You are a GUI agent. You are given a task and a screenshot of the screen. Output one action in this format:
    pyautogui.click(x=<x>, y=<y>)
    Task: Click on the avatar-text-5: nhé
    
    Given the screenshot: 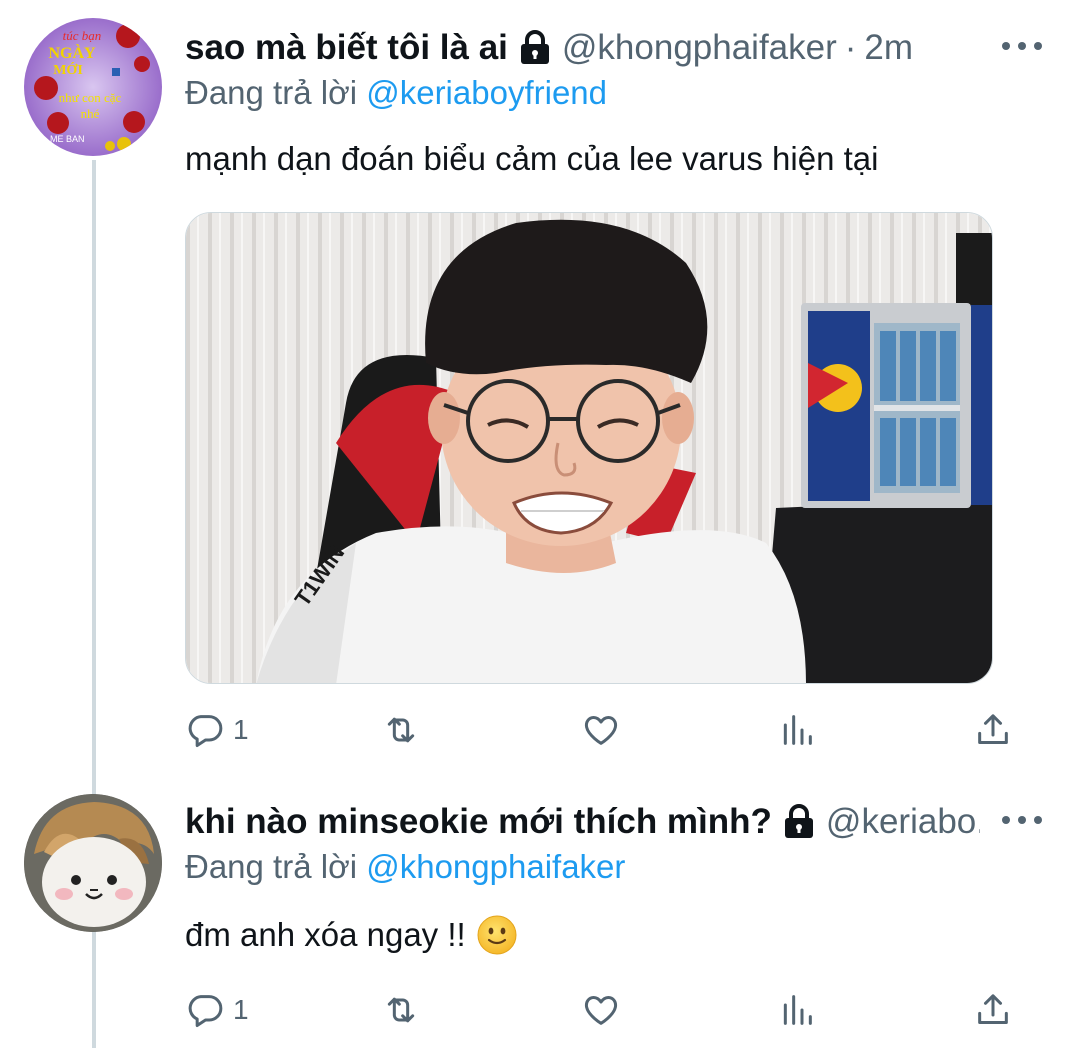 What is the action you would take?
    pyautogui.click(x=90, y=113)
    